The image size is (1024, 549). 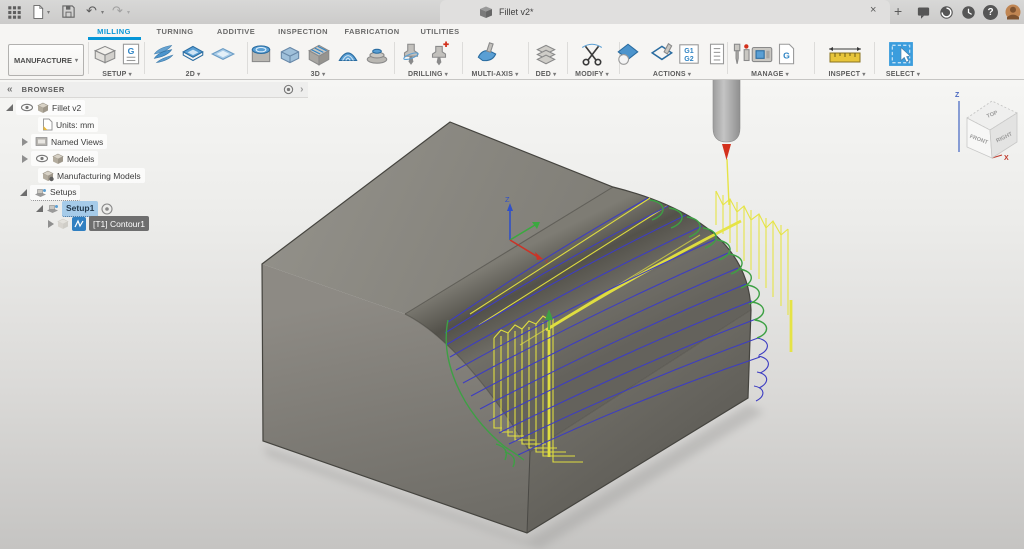 What do you see at coordinates (428, 74) in the screenshot?
I see `group-label-drilling: DRILLING ▾` at bounding box center [428, 74].